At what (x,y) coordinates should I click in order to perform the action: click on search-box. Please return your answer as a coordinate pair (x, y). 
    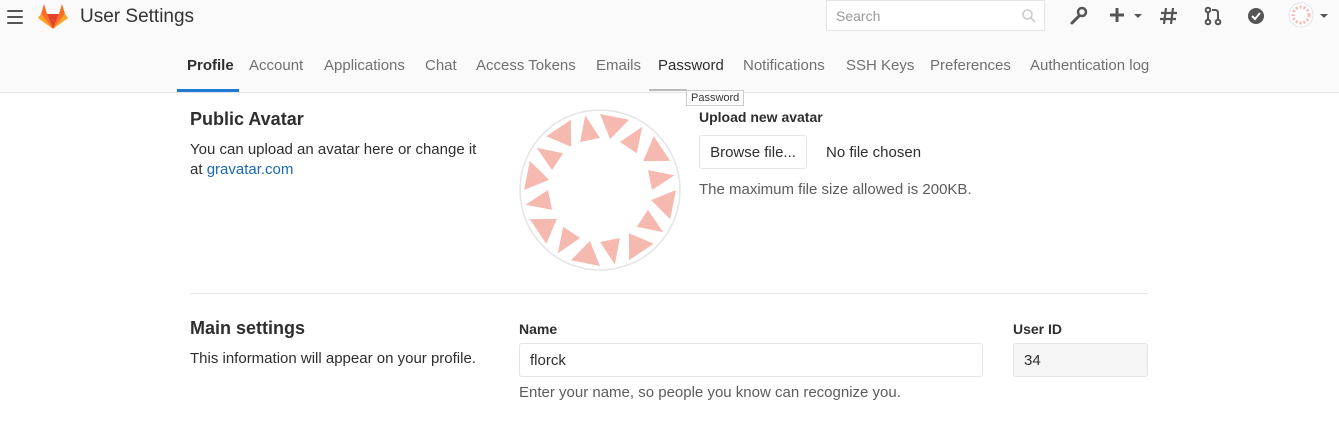
    Looking at the image, I should click on (935, 15).